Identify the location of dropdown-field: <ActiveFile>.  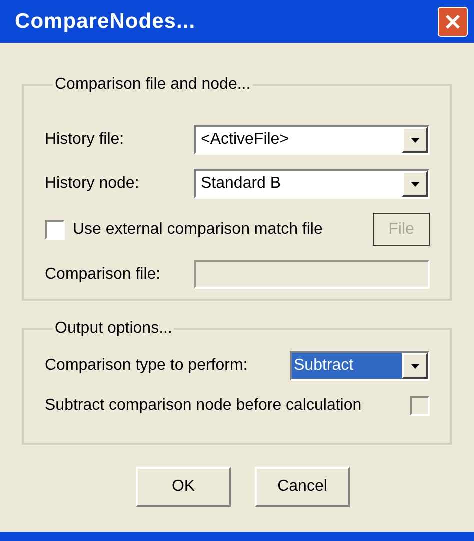
(312, 140).